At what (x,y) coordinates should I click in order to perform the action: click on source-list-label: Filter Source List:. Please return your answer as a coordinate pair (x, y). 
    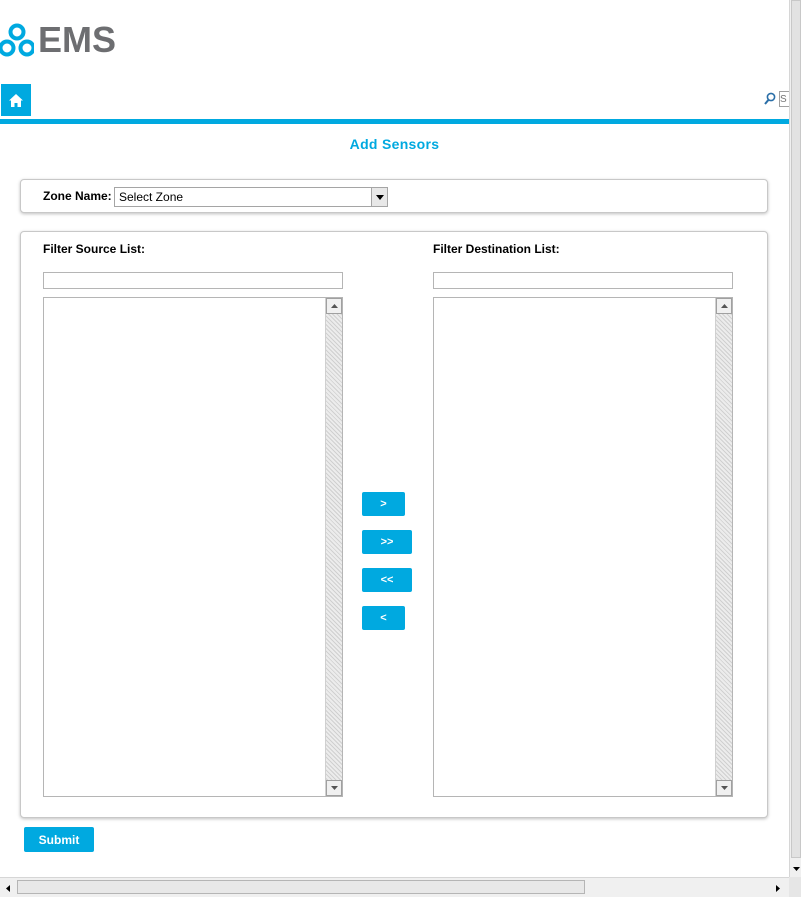
    Looking at the image, I should click on (94, 249).